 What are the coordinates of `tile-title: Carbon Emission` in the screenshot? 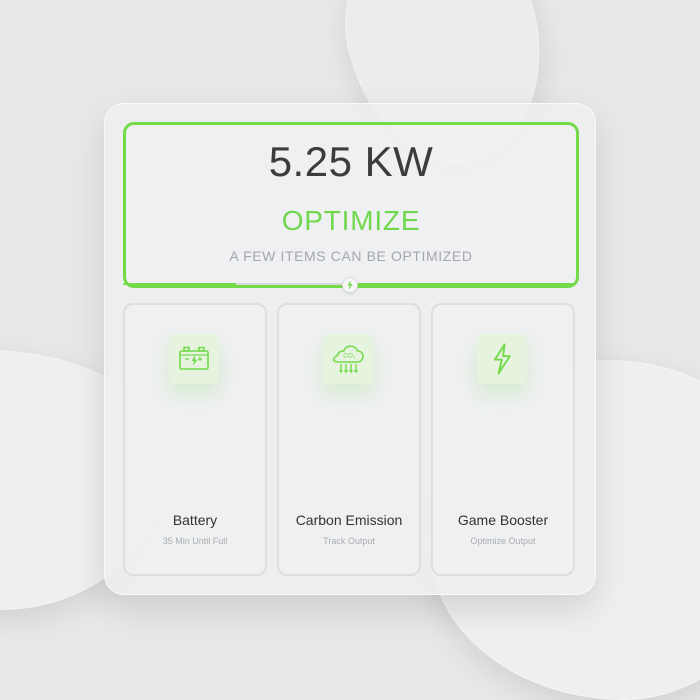 It's located at (349, 520).